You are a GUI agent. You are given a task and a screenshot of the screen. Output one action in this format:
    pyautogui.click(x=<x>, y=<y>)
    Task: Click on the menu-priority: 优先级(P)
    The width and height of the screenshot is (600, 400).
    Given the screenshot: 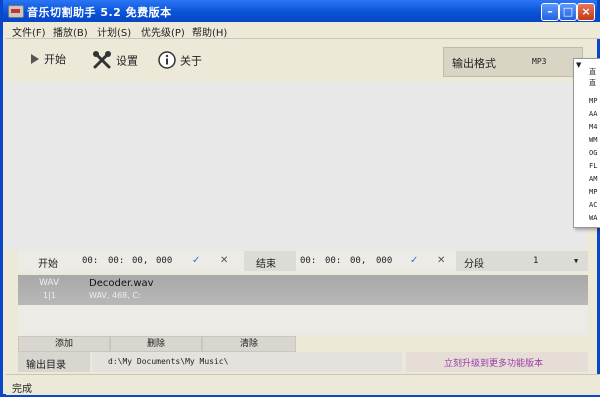 What is the action you would take?
    pyautogui.click(x=163, y=31)
    